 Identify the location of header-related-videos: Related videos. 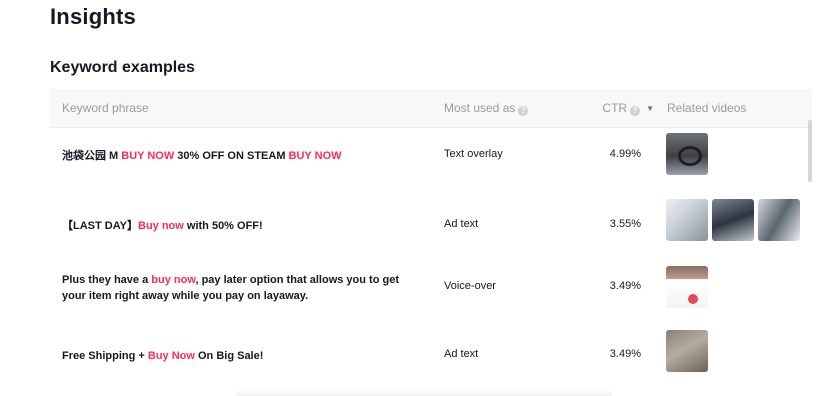
(706, 108).